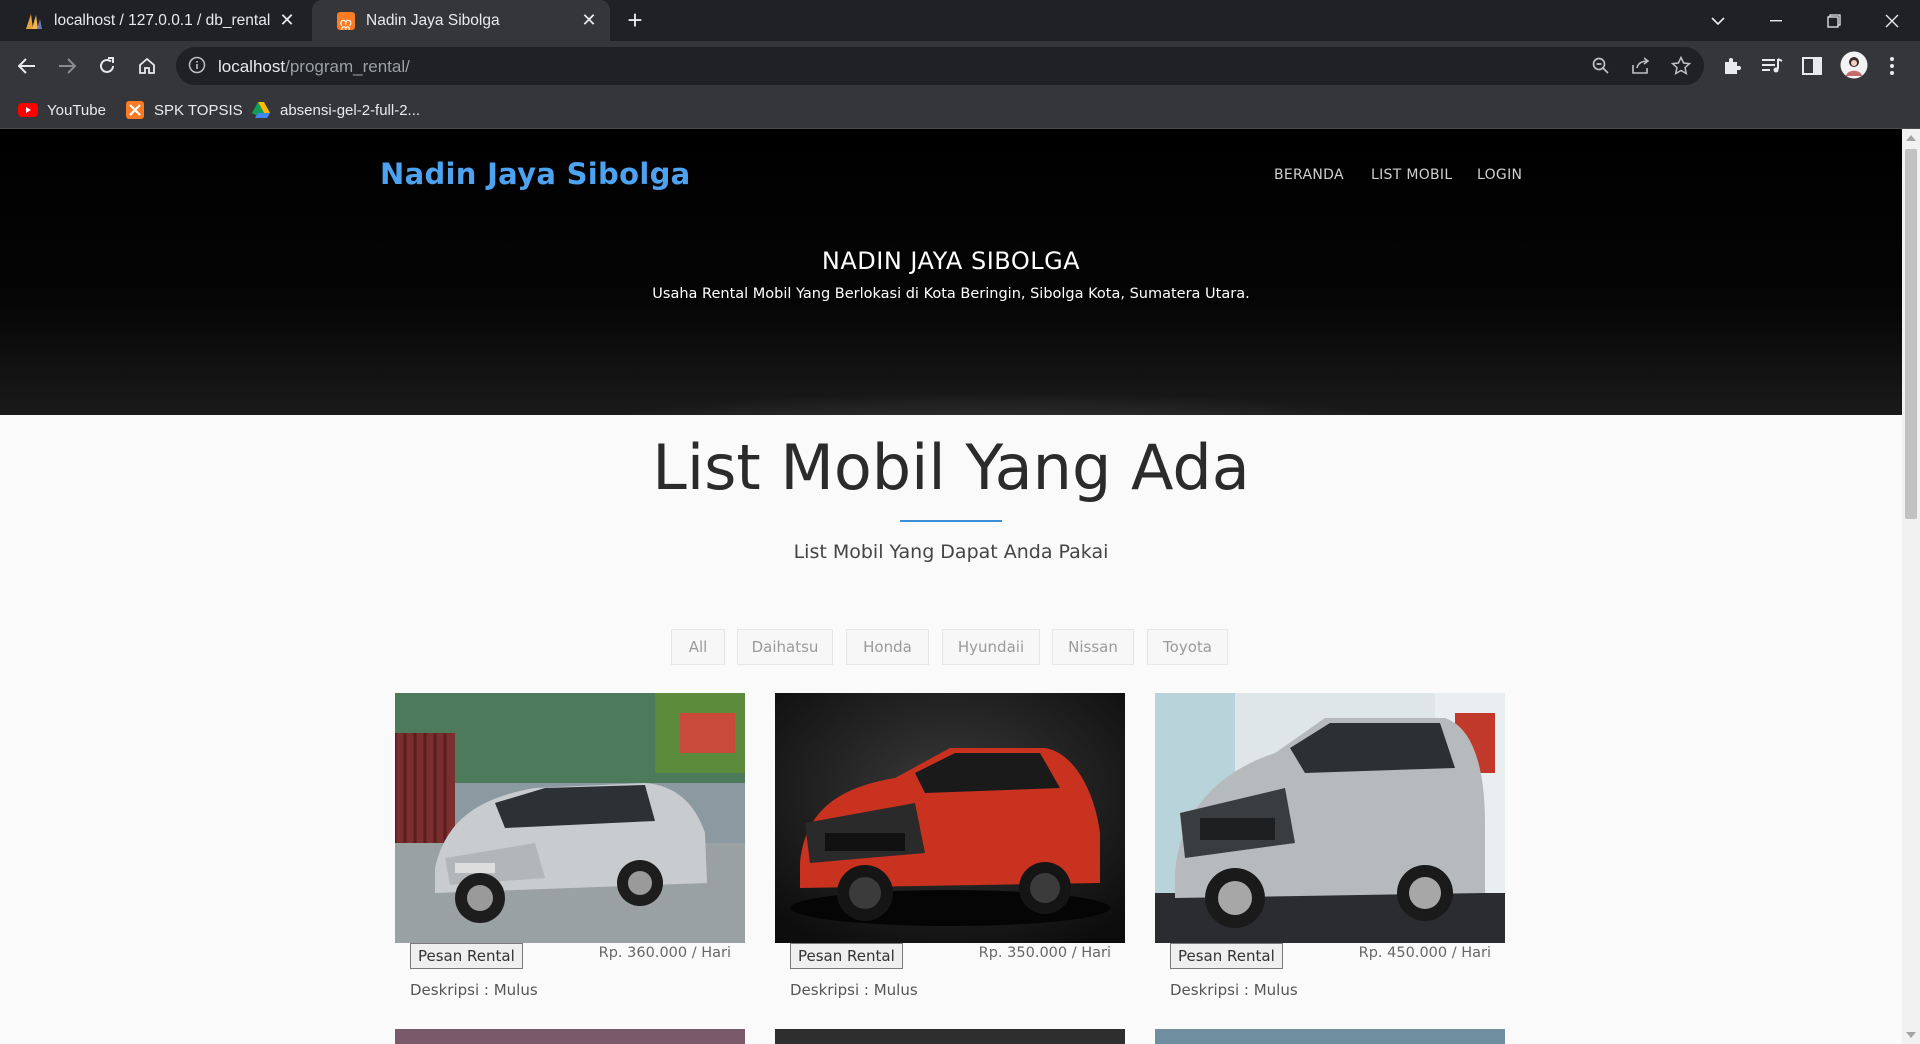 Image resolution: width=1920 pixels, height=1044 pixels. Describe the element at coordinates (67, 66) in the screenshot. I see `forward-arrow-icon` at that location.